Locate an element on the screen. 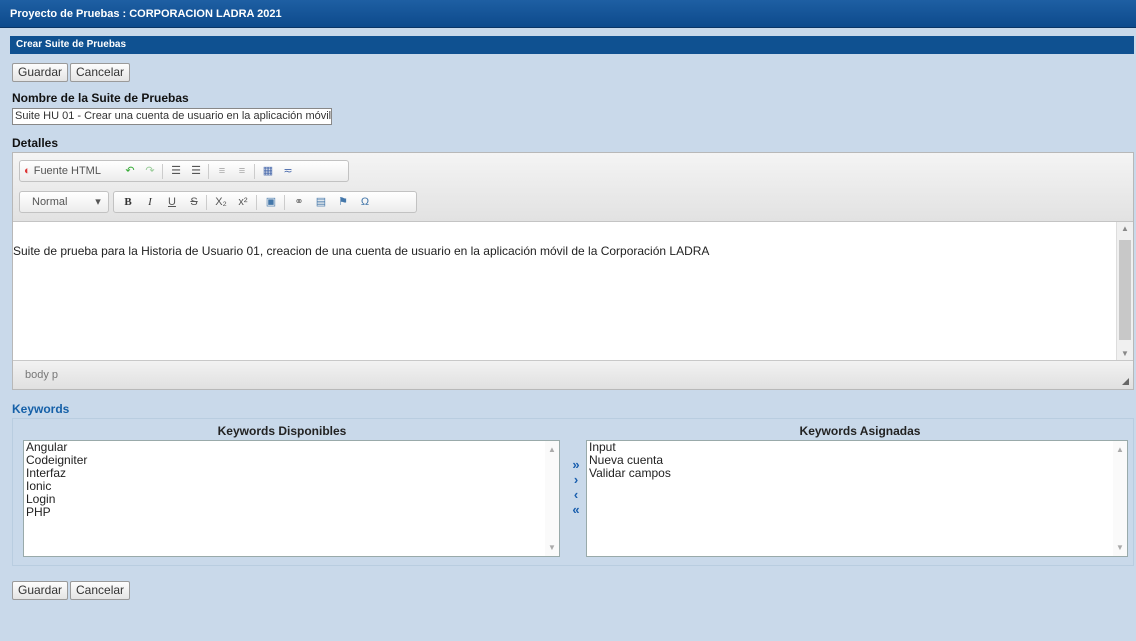 Image resolution: width=1136 pixels, height=641 pixels. italic-button: I is located at coordinates (150, 202).